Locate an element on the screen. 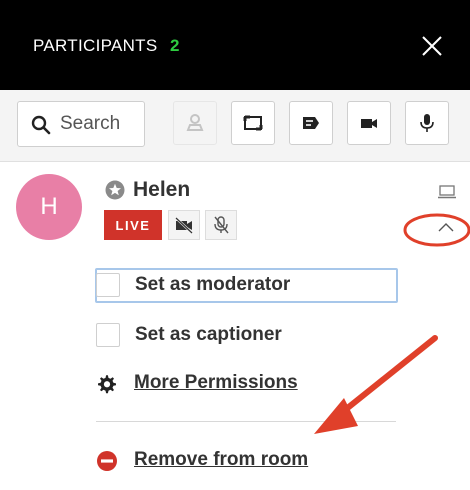 The height and width of the screenshot is (490, 470). video-off-status is located at coordinates (184, 225).